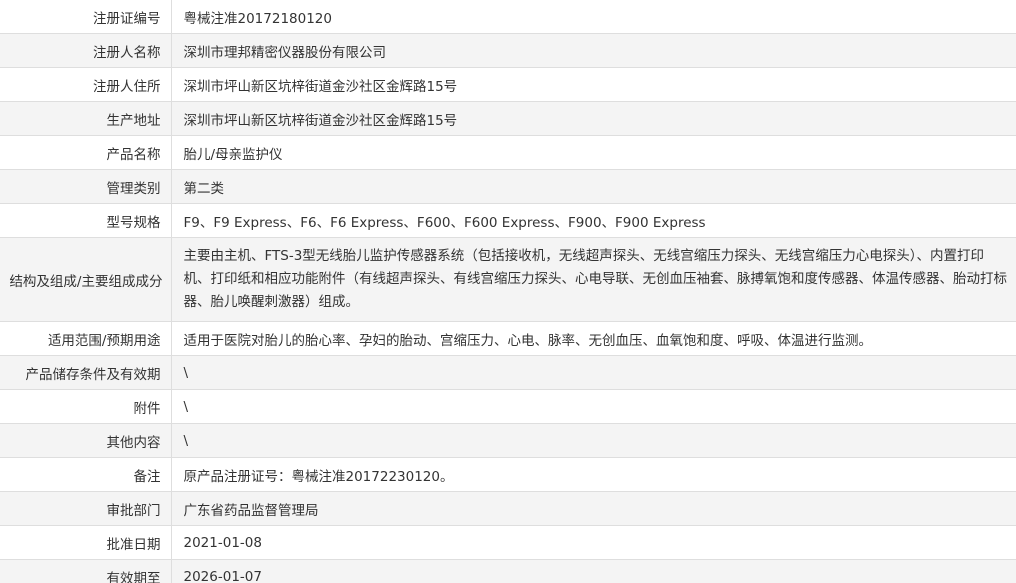 The height and width of the screenshot is (583, 1016). Describe the element at coordinates (508, 542) in the screenshot. I see `row-approval-date: 批准日期 2021-01-08` at that location.